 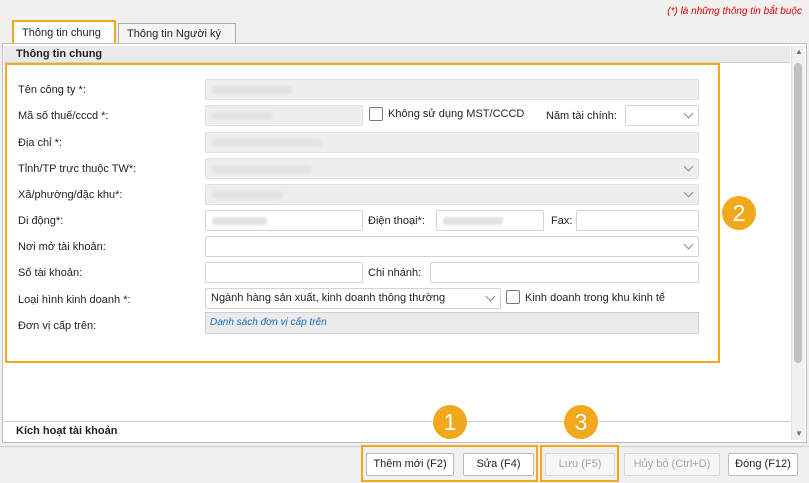 I want to click on company-name-field, so click(x=452, y=89).